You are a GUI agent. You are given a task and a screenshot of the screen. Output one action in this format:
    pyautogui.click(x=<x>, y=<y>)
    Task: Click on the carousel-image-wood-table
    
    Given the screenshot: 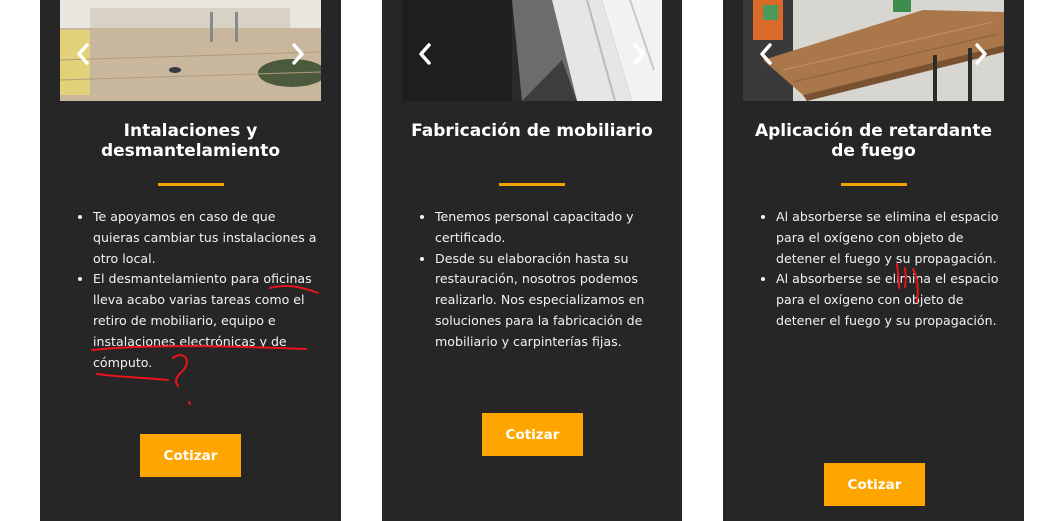 What is the action you would take?
    pyautogui.click(x=873, y=50)
    